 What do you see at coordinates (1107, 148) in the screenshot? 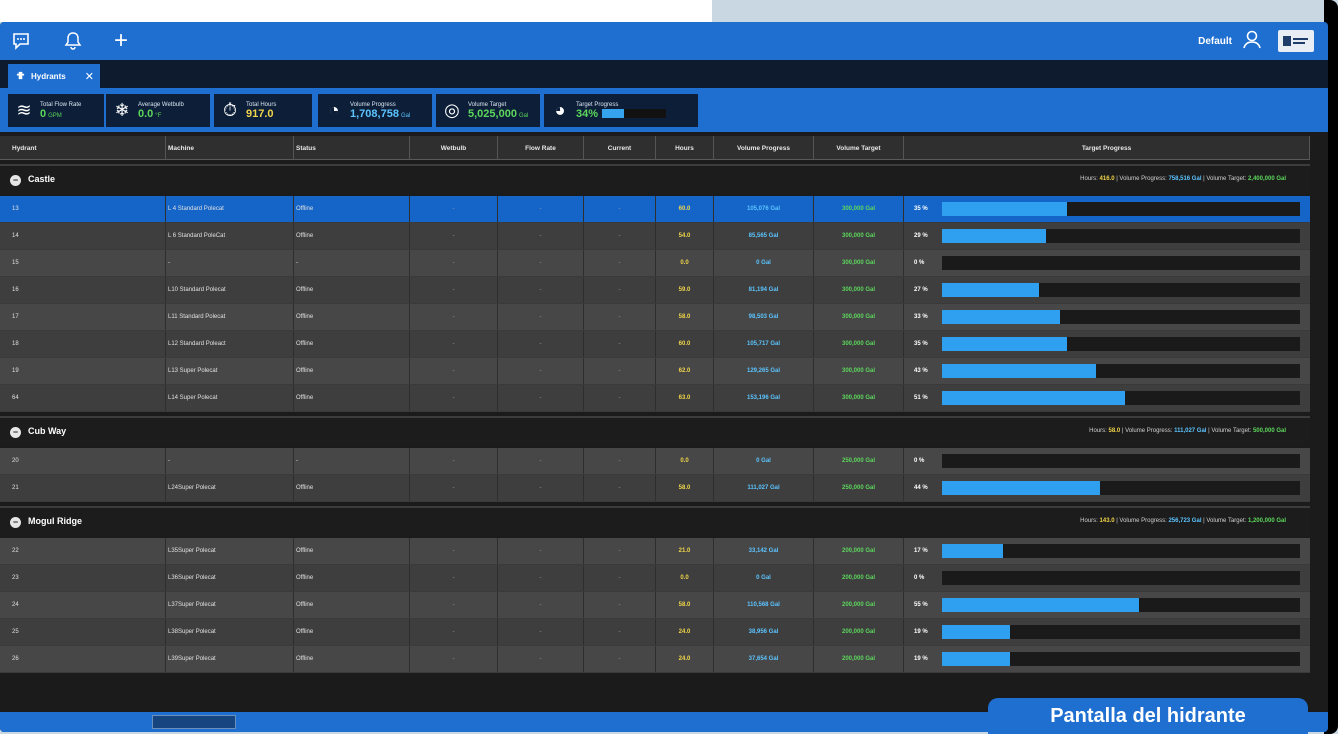
I see `column-header: Target Progress` at bounding box center [1107, 148].